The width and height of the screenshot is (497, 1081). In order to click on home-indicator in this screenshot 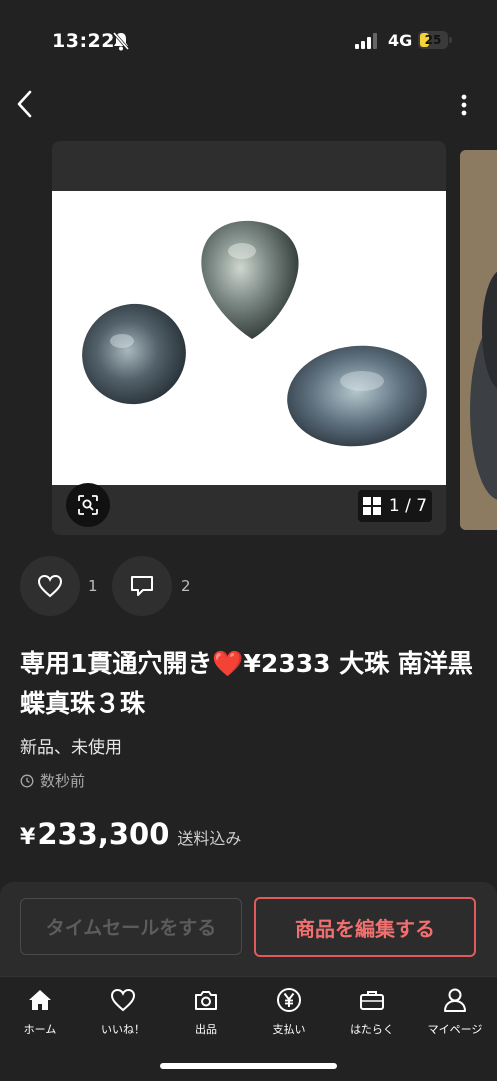, I will do `click(248, 1066)`.